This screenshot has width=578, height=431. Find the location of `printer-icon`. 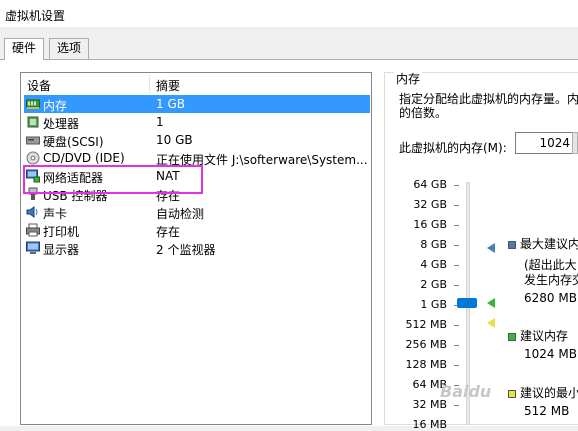

printer-icon is located at coordinates (33, 230).